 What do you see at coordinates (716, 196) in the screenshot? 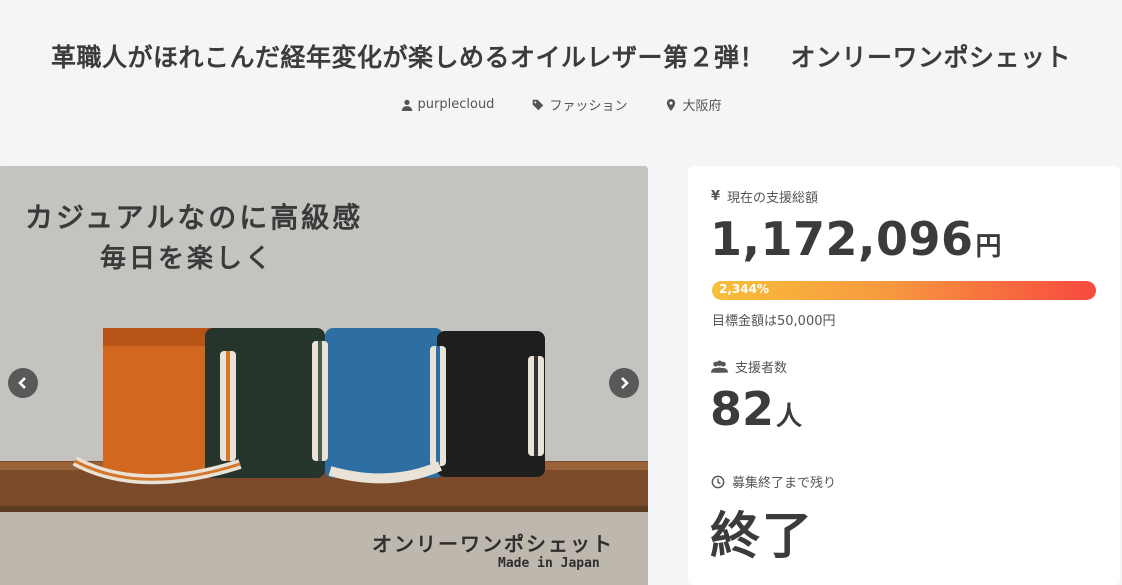
I see `yen-icon: ¥` at bounding box center [716, 196].